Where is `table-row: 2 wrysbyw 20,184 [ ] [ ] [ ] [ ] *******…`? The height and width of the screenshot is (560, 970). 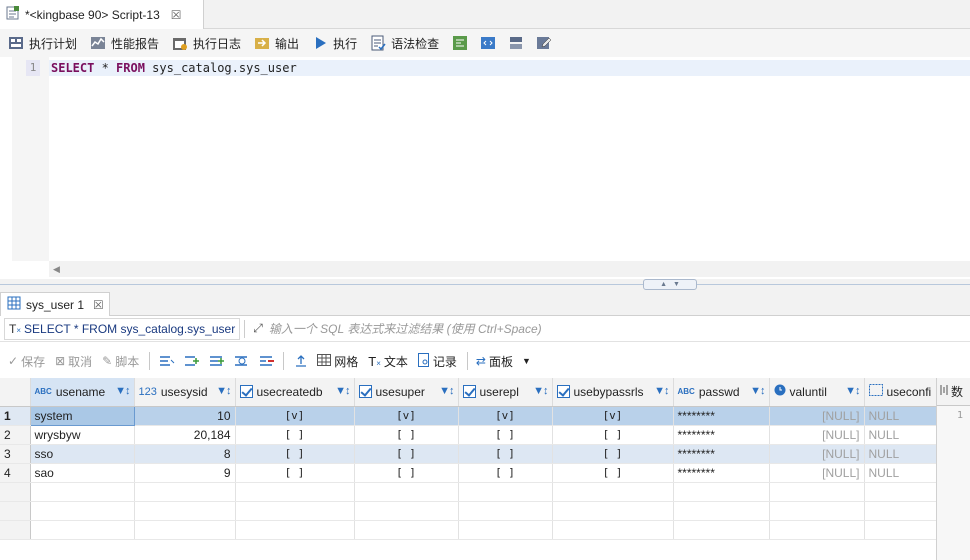
table-row: 2 wrysbyw 20,184 [ ] [ ] [ ] [ ] *******… is located at coordinates (468, 435).